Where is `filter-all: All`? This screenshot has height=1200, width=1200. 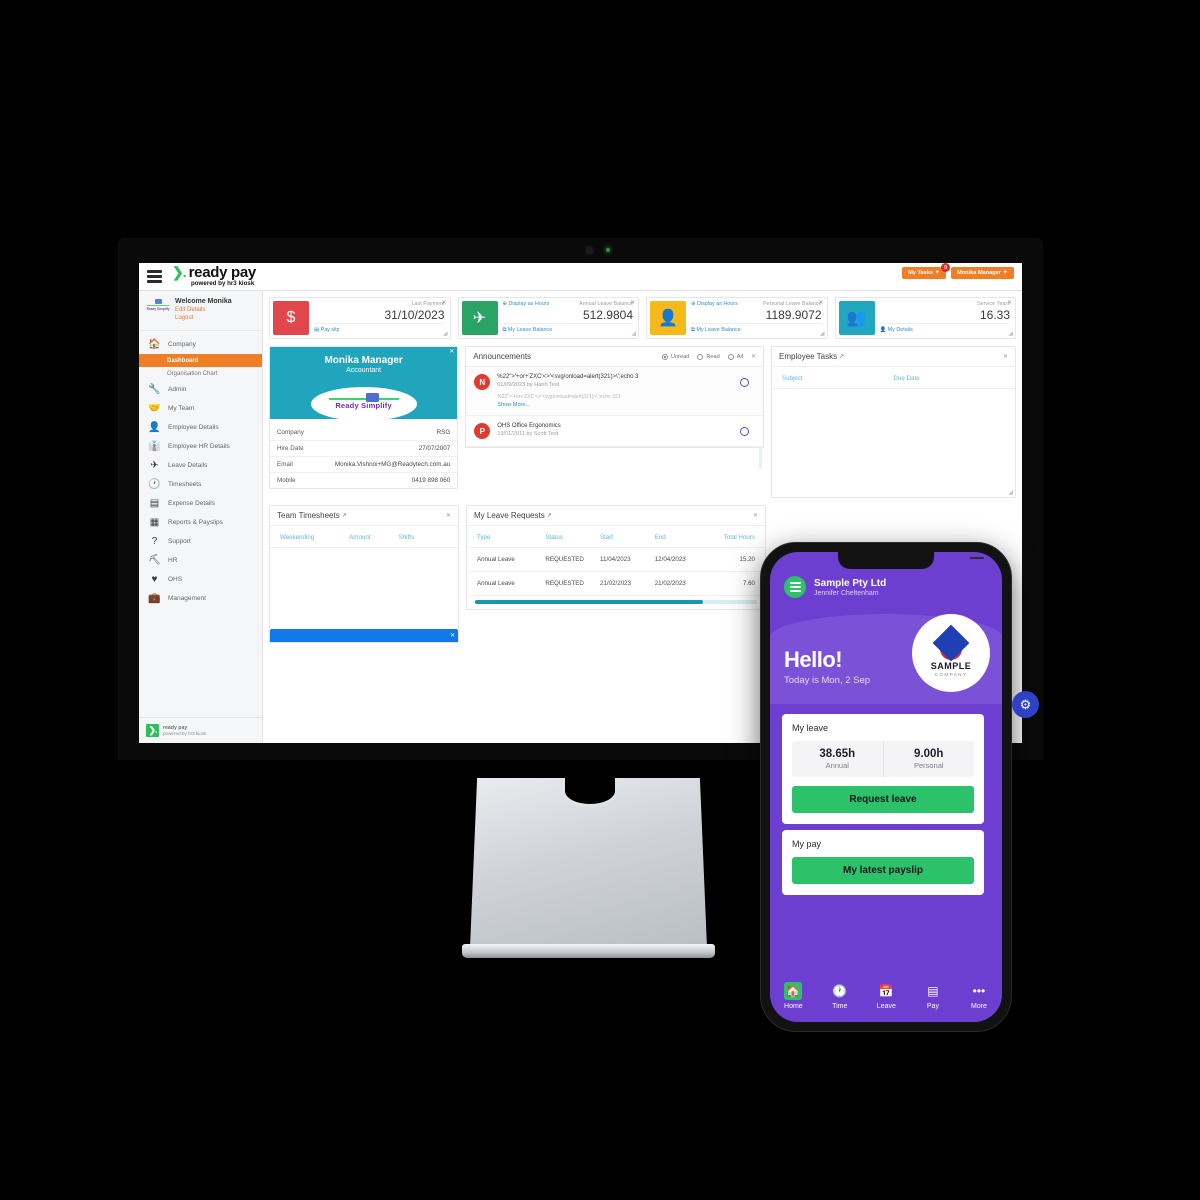
filter-all: All is located at coordinates (735, 356).